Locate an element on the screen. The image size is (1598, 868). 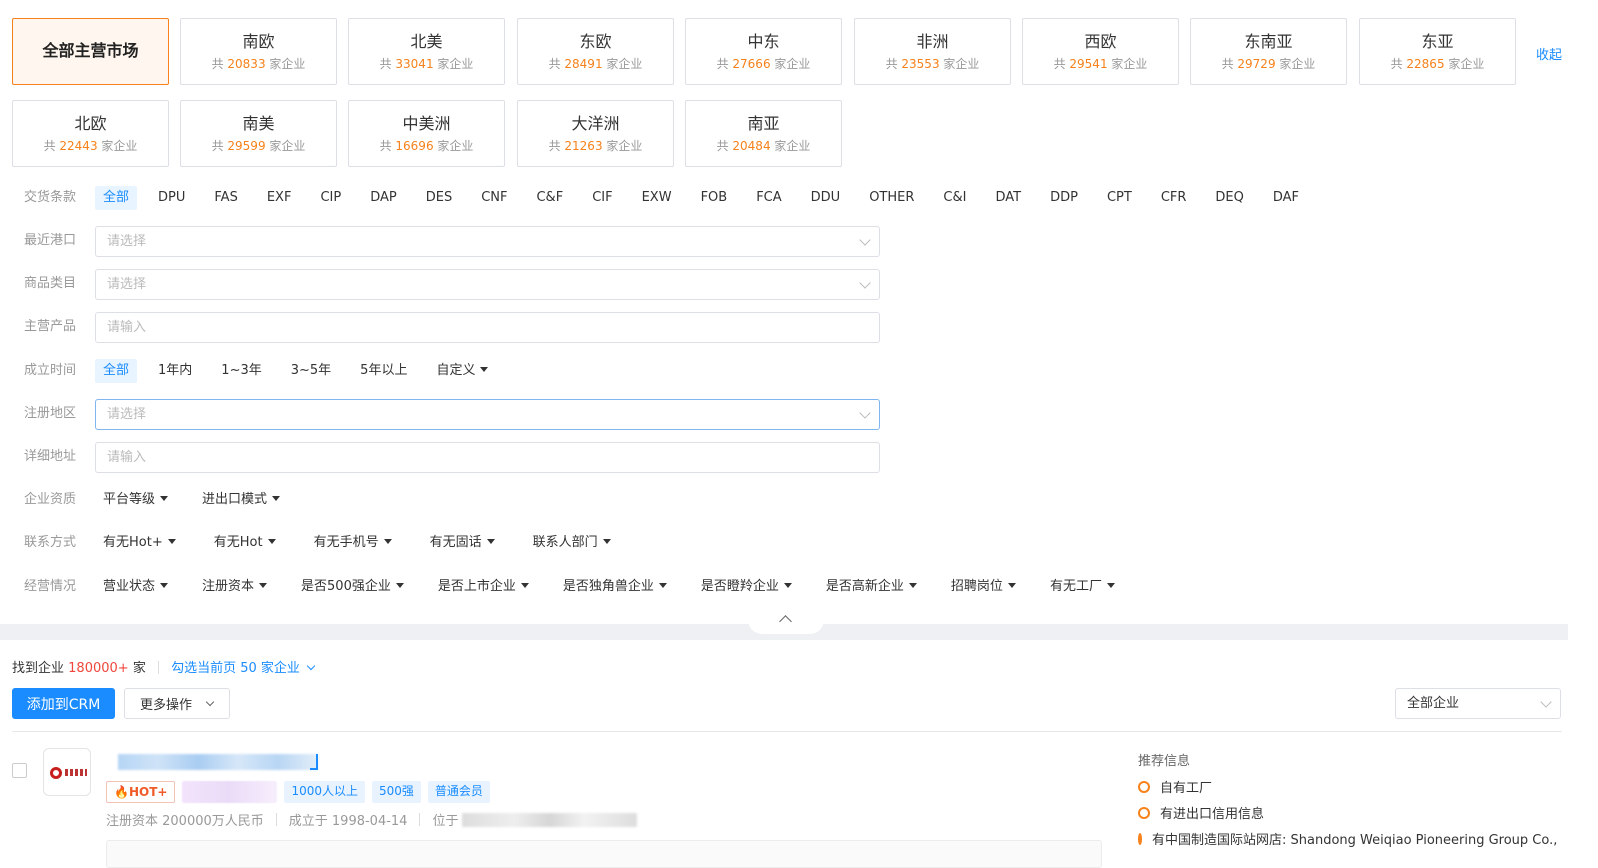
region-name: 南欧 is located at coordinates (258, 41).